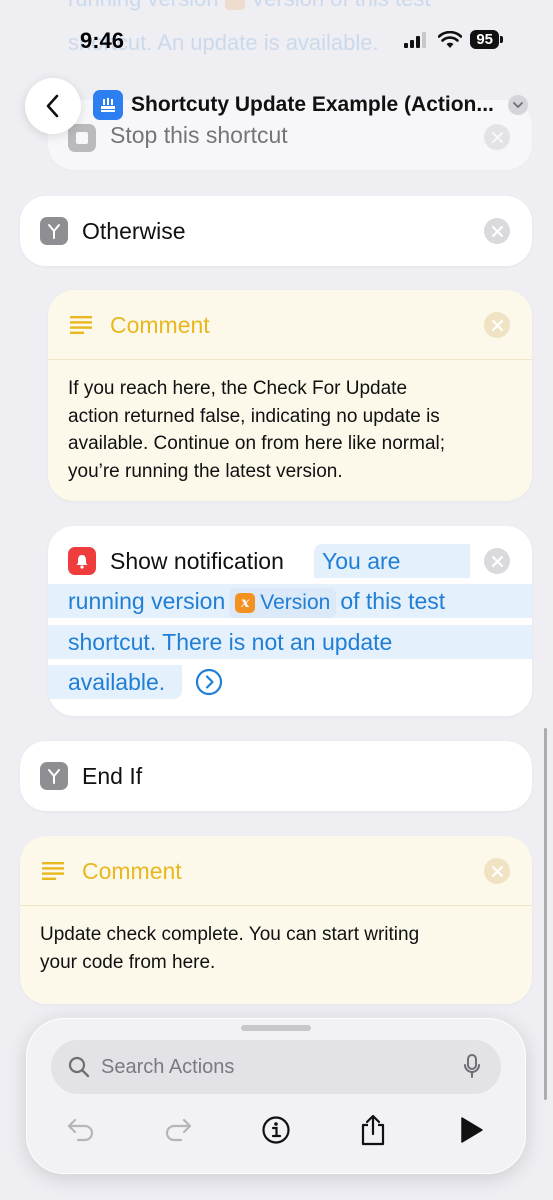 The width and height of the screenshot is (553, 1200). Describe the element at coordinates (392, 561) in the screenshot. I see `notification-text-field: You are` at that location.